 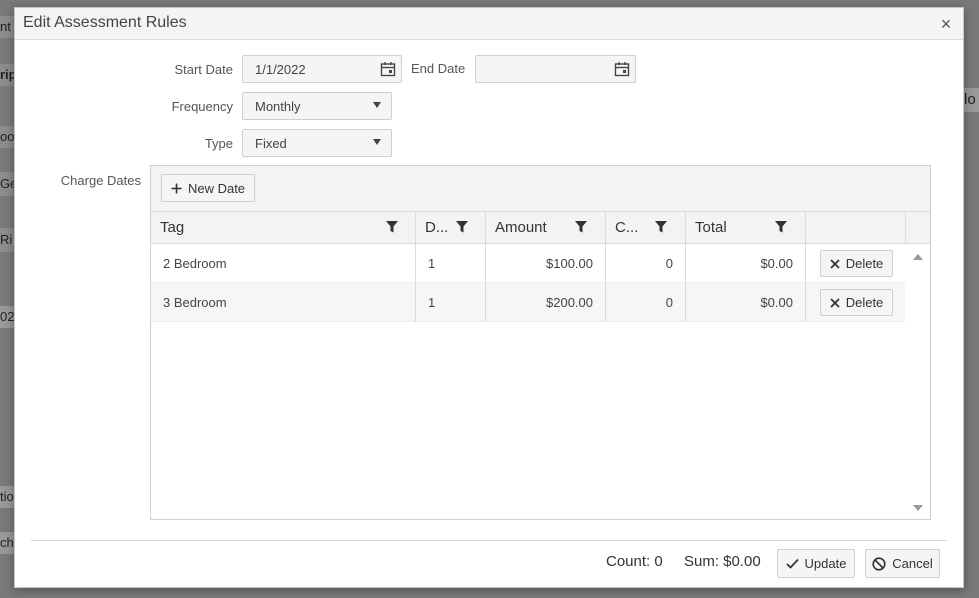 I want to click on background-fragment: rip, so click(x=7, y=75).